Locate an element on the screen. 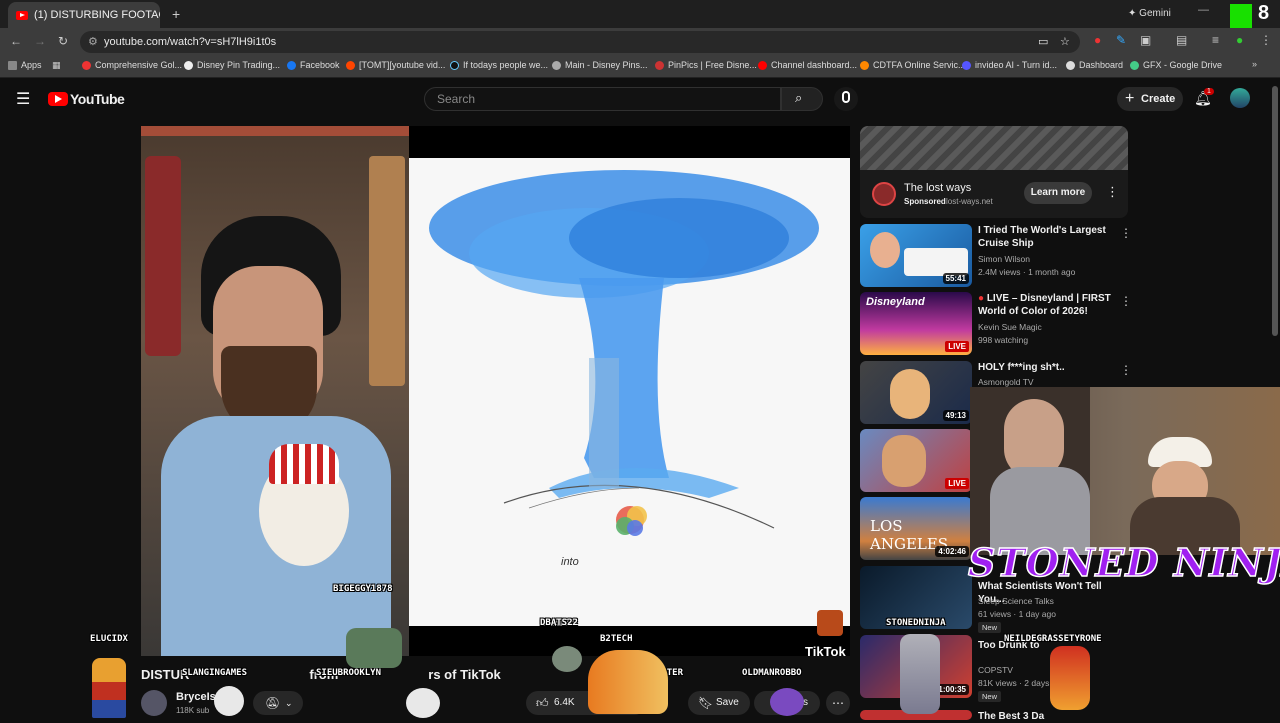  browser-menu-icon: ⋮ is located at coordinates (1266, 40).